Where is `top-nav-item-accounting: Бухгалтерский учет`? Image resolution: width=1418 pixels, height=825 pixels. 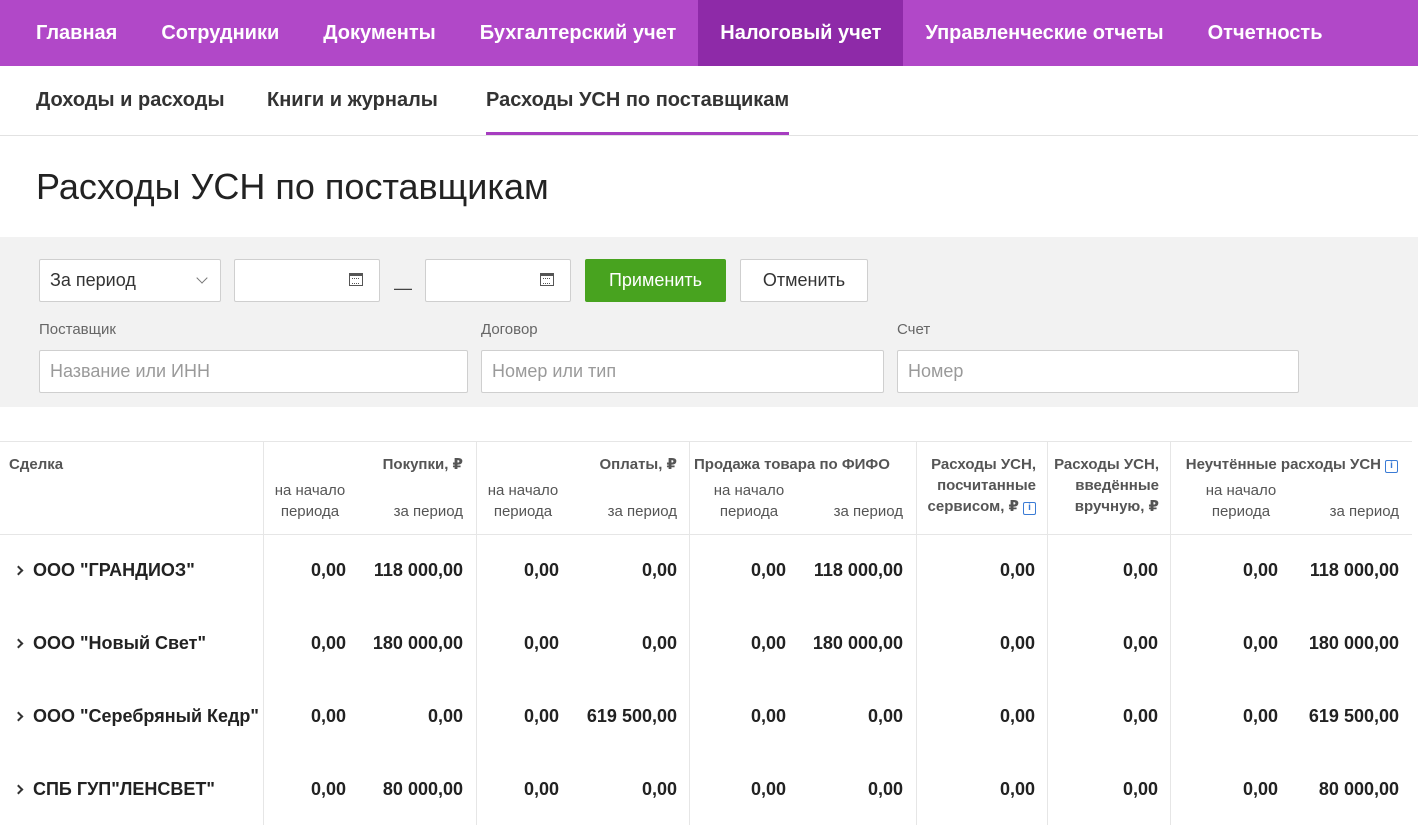
top-nav-item-accounting: Бухгалтерский учет is located at coordinates (578, 33).